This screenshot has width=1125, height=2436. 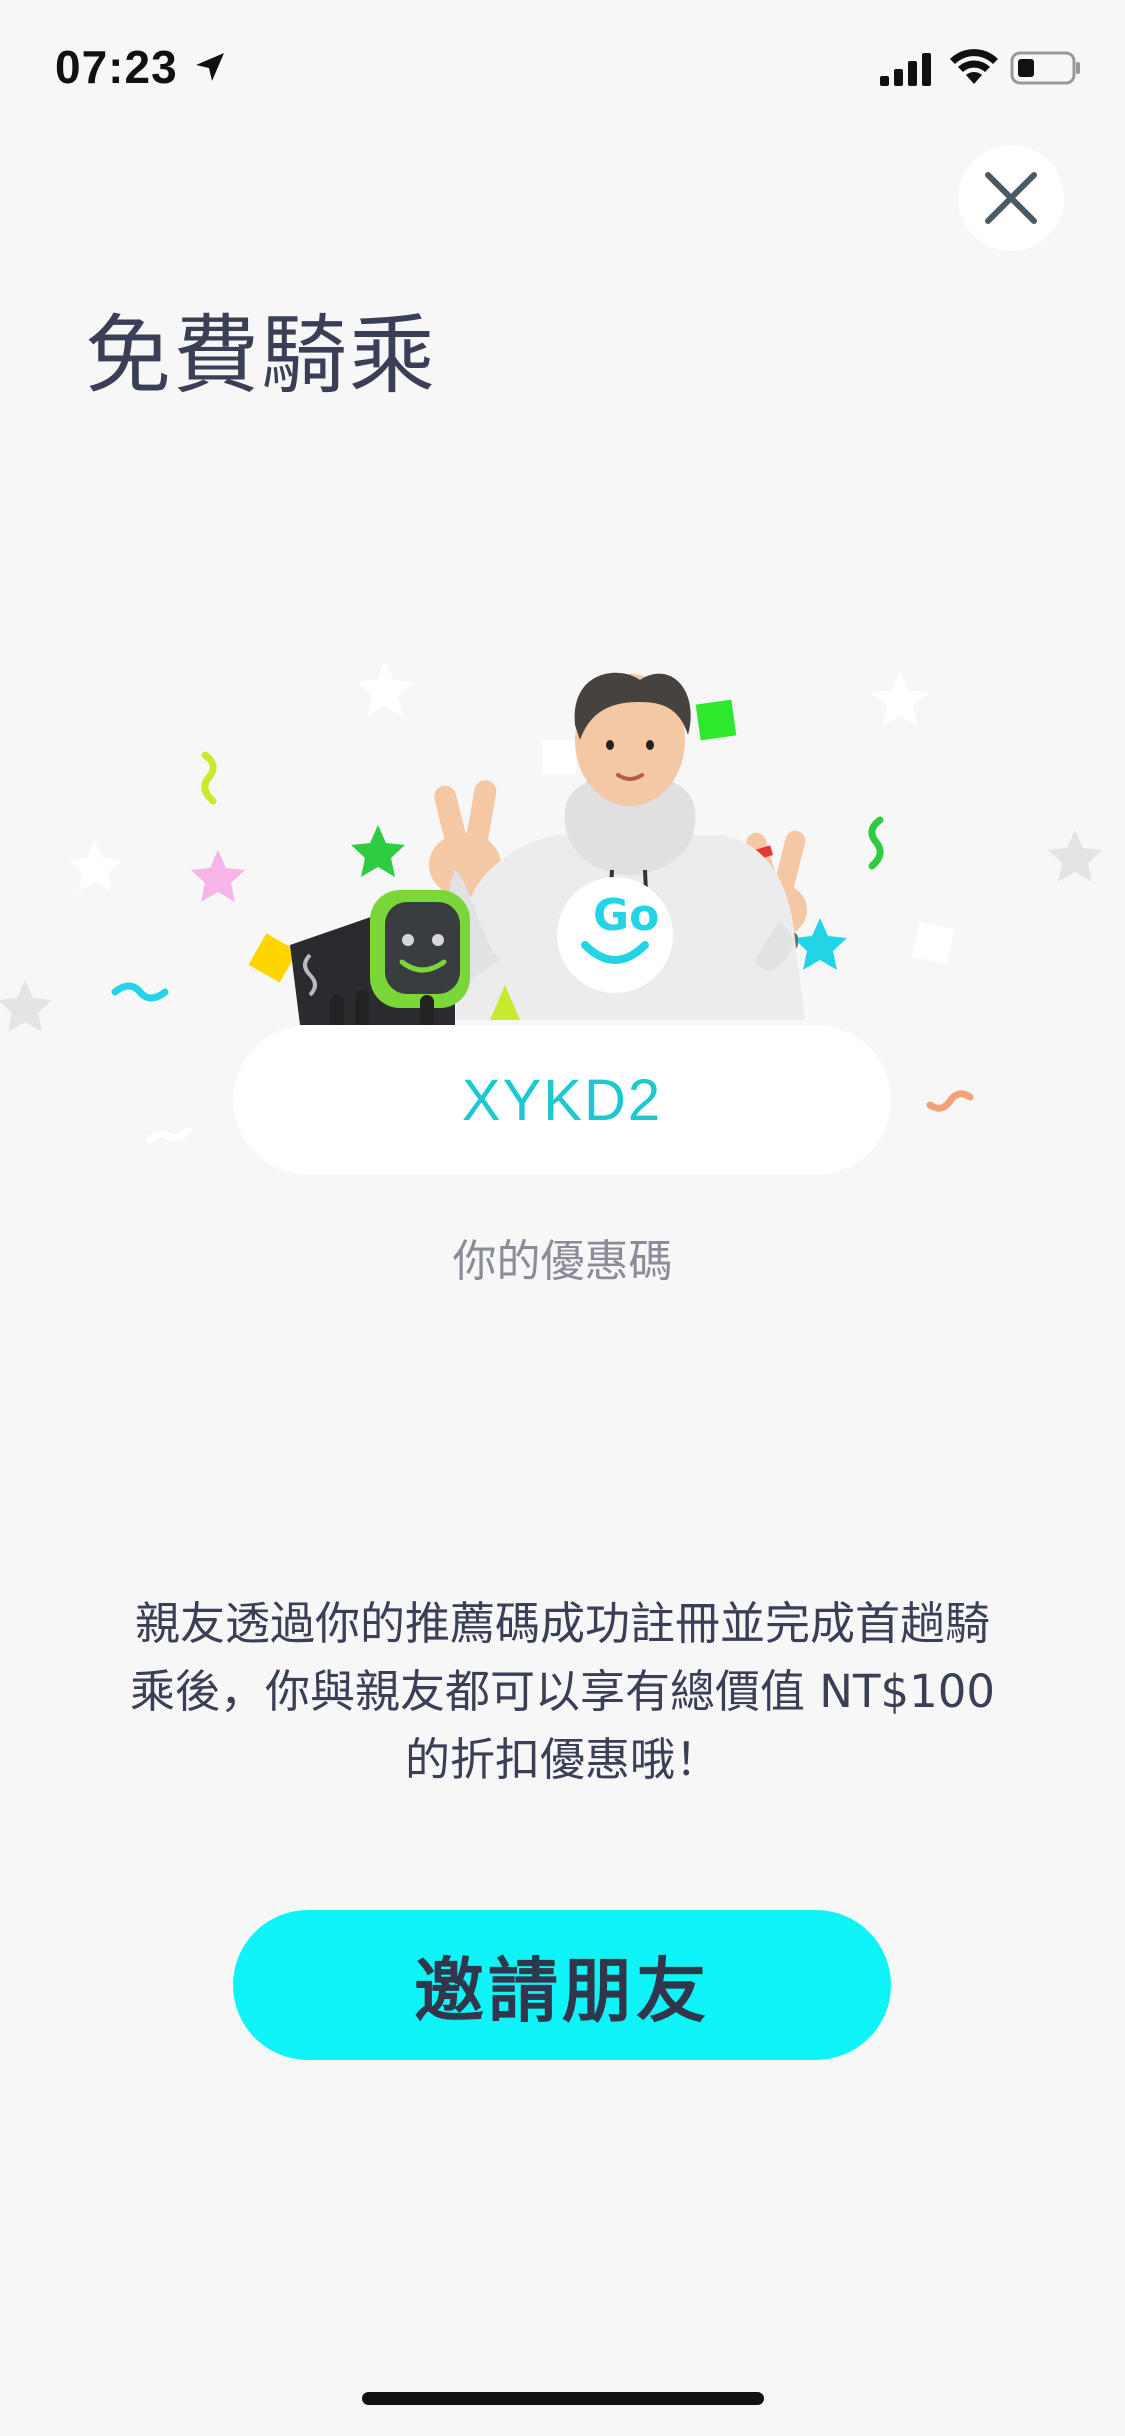 What do you see at coordinates (562, 1261) in the screenshot?
I see `referral-code-caption: 你的優惠碼` at bounding box center [562, 1261].